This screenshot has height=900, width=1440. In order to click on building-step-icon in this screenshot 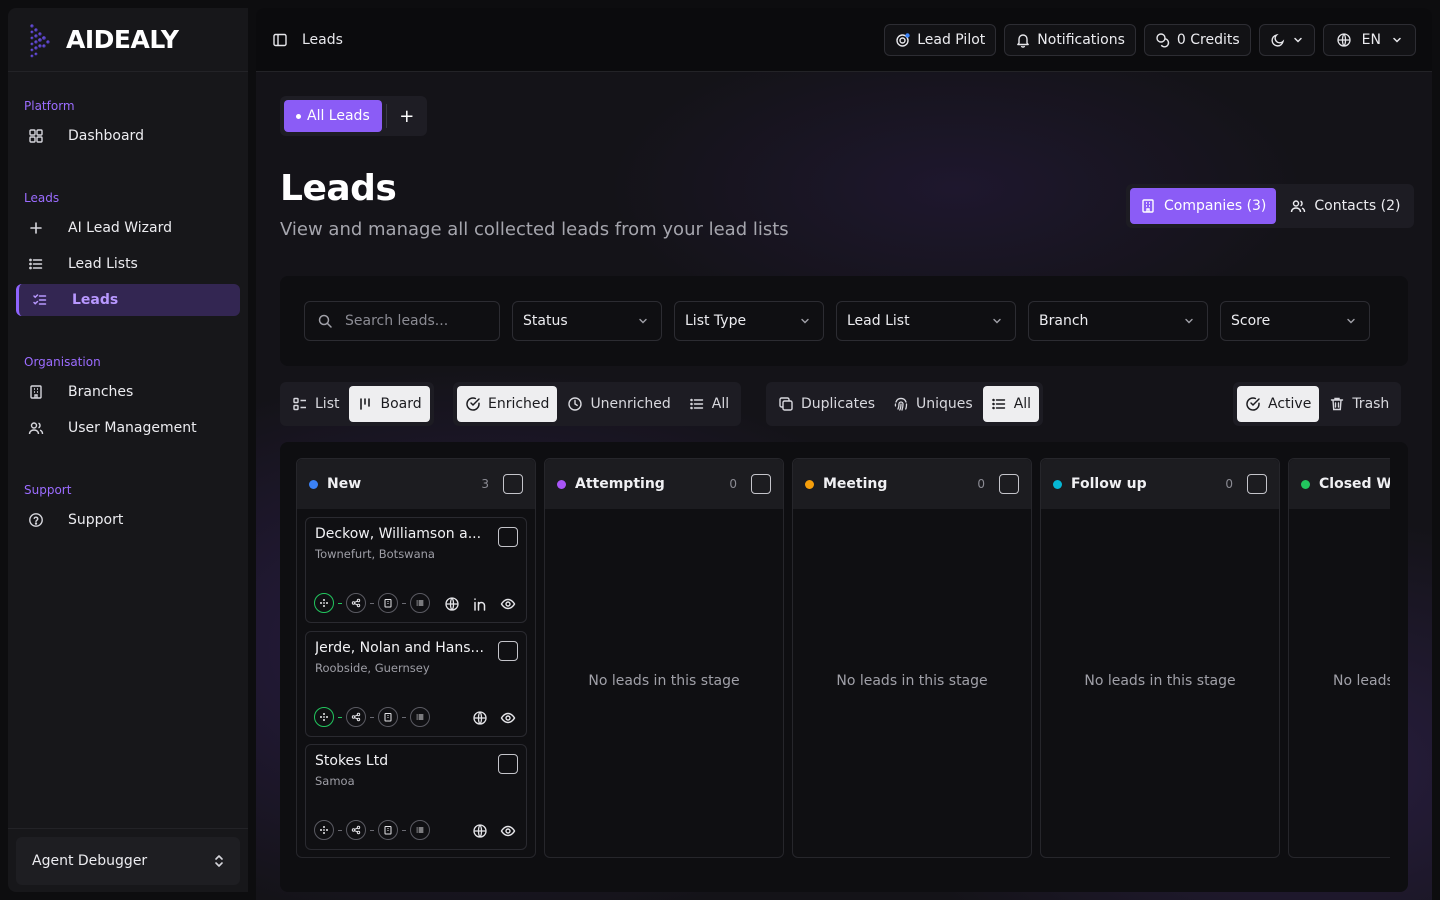, I will do `click(388, 717)`.